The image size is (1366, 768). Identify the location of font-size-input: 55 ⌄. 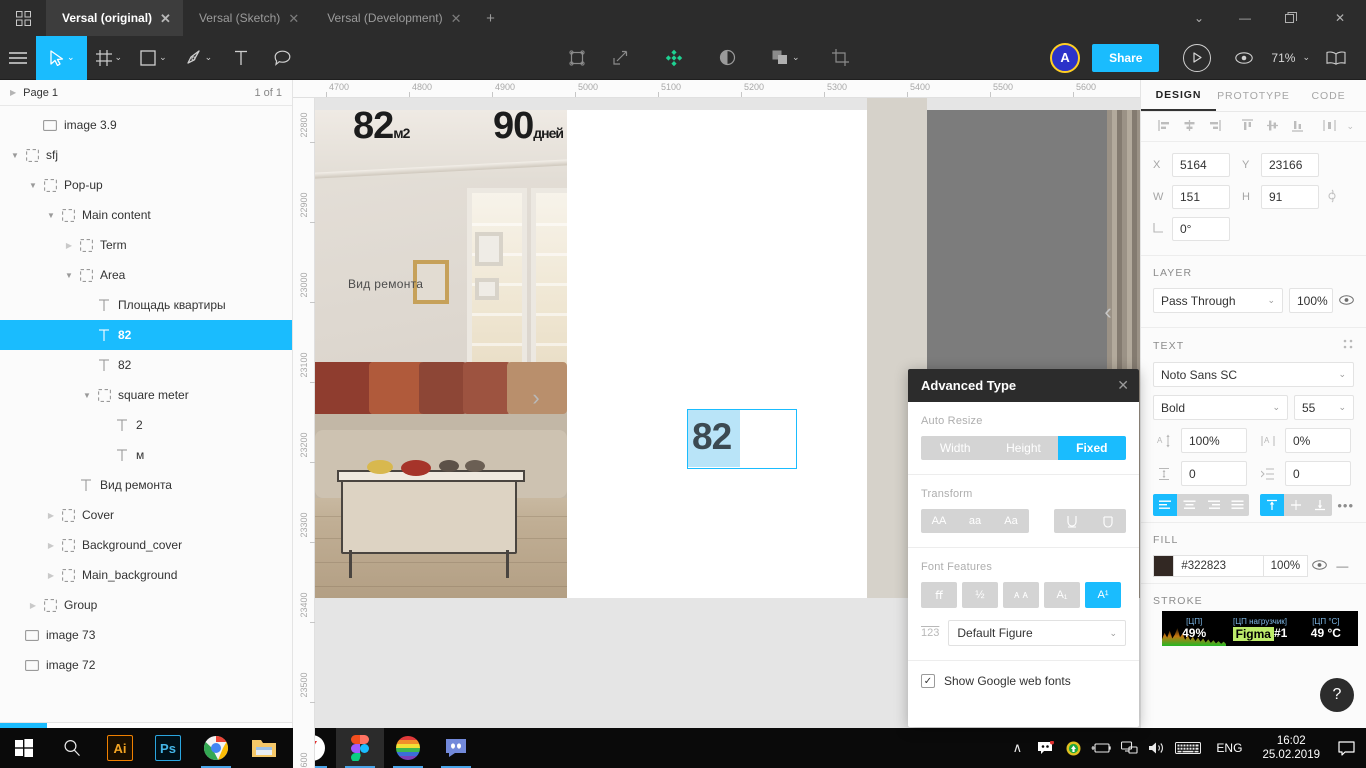
(1324, 407).